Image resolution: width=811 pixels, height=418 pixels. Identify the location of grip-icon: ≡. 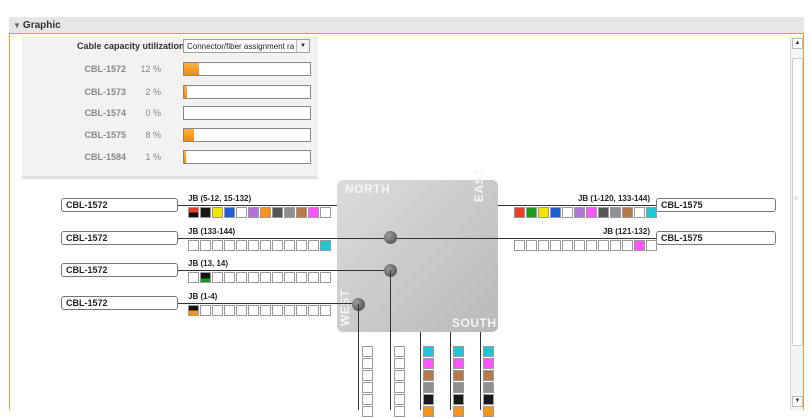
(796, 199).